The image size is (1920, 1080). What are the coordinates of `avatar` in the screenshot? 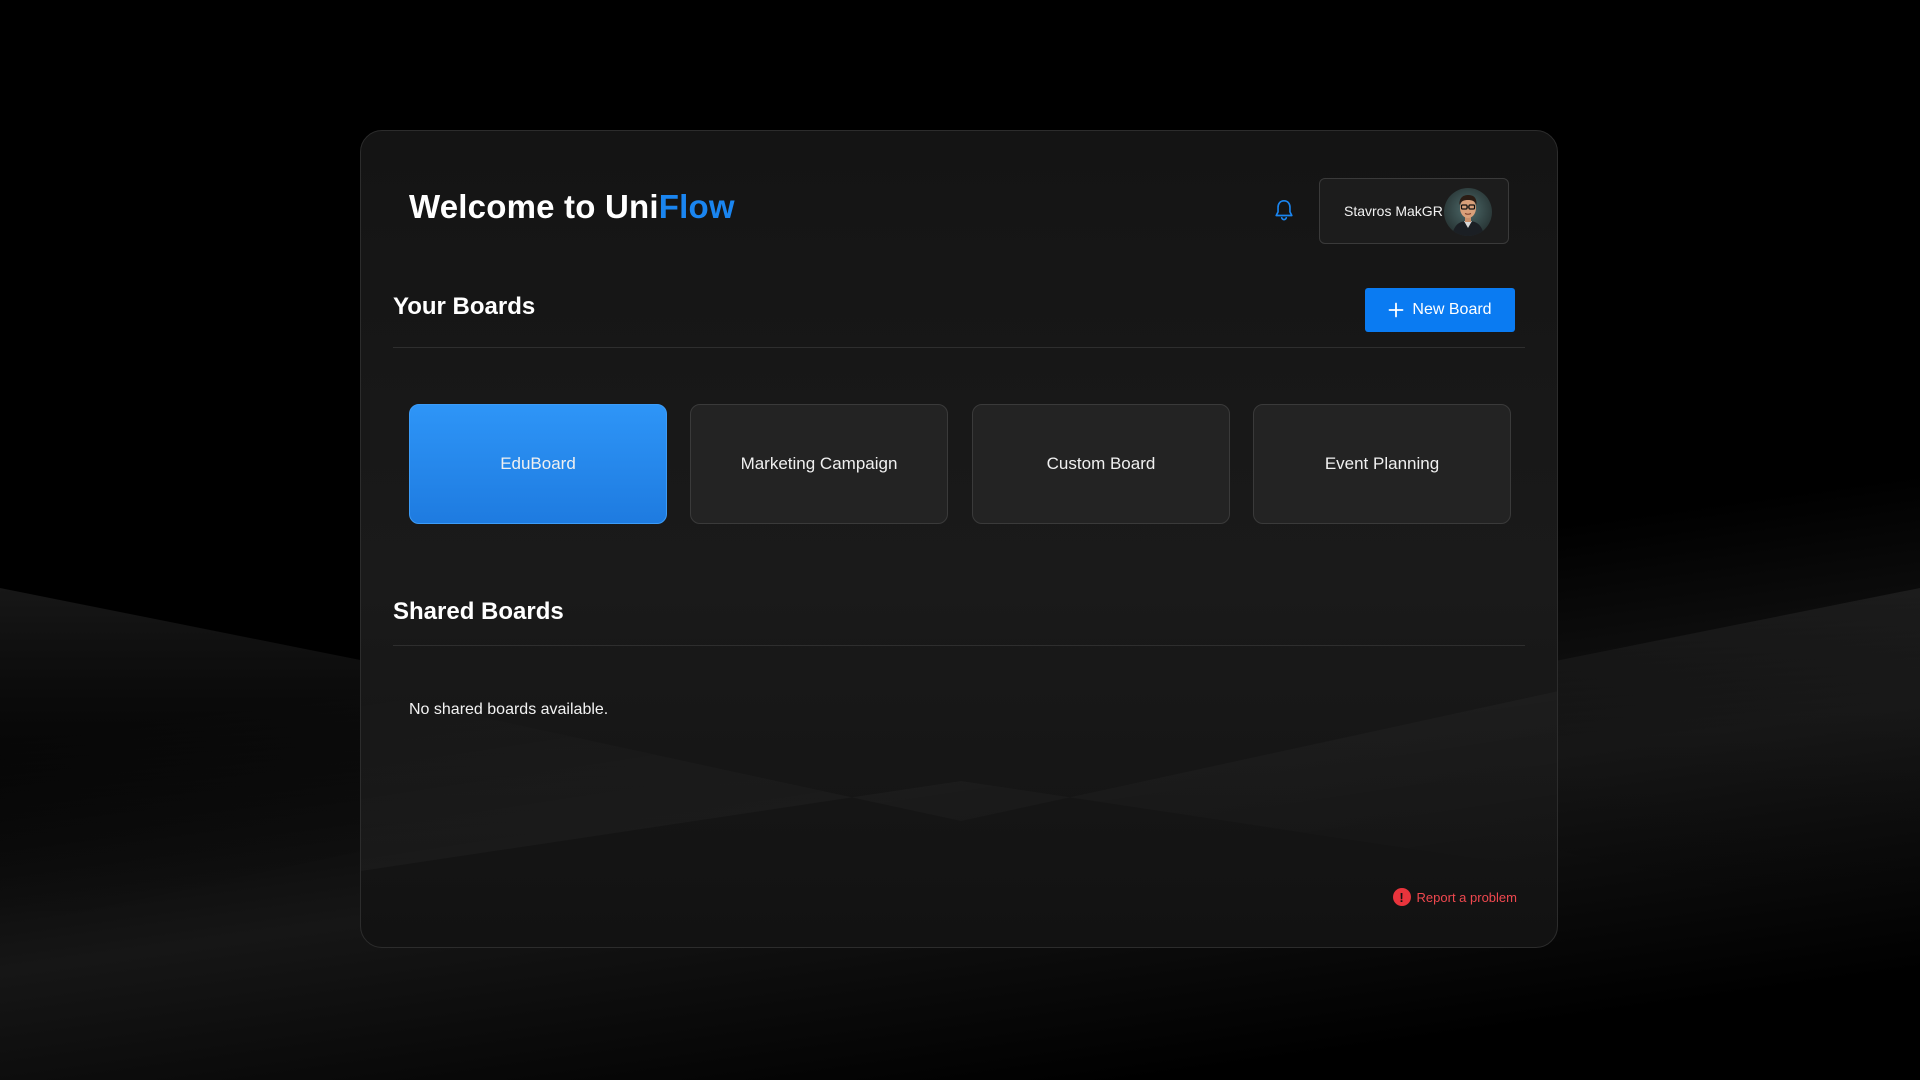 It's located at (1468, 212).